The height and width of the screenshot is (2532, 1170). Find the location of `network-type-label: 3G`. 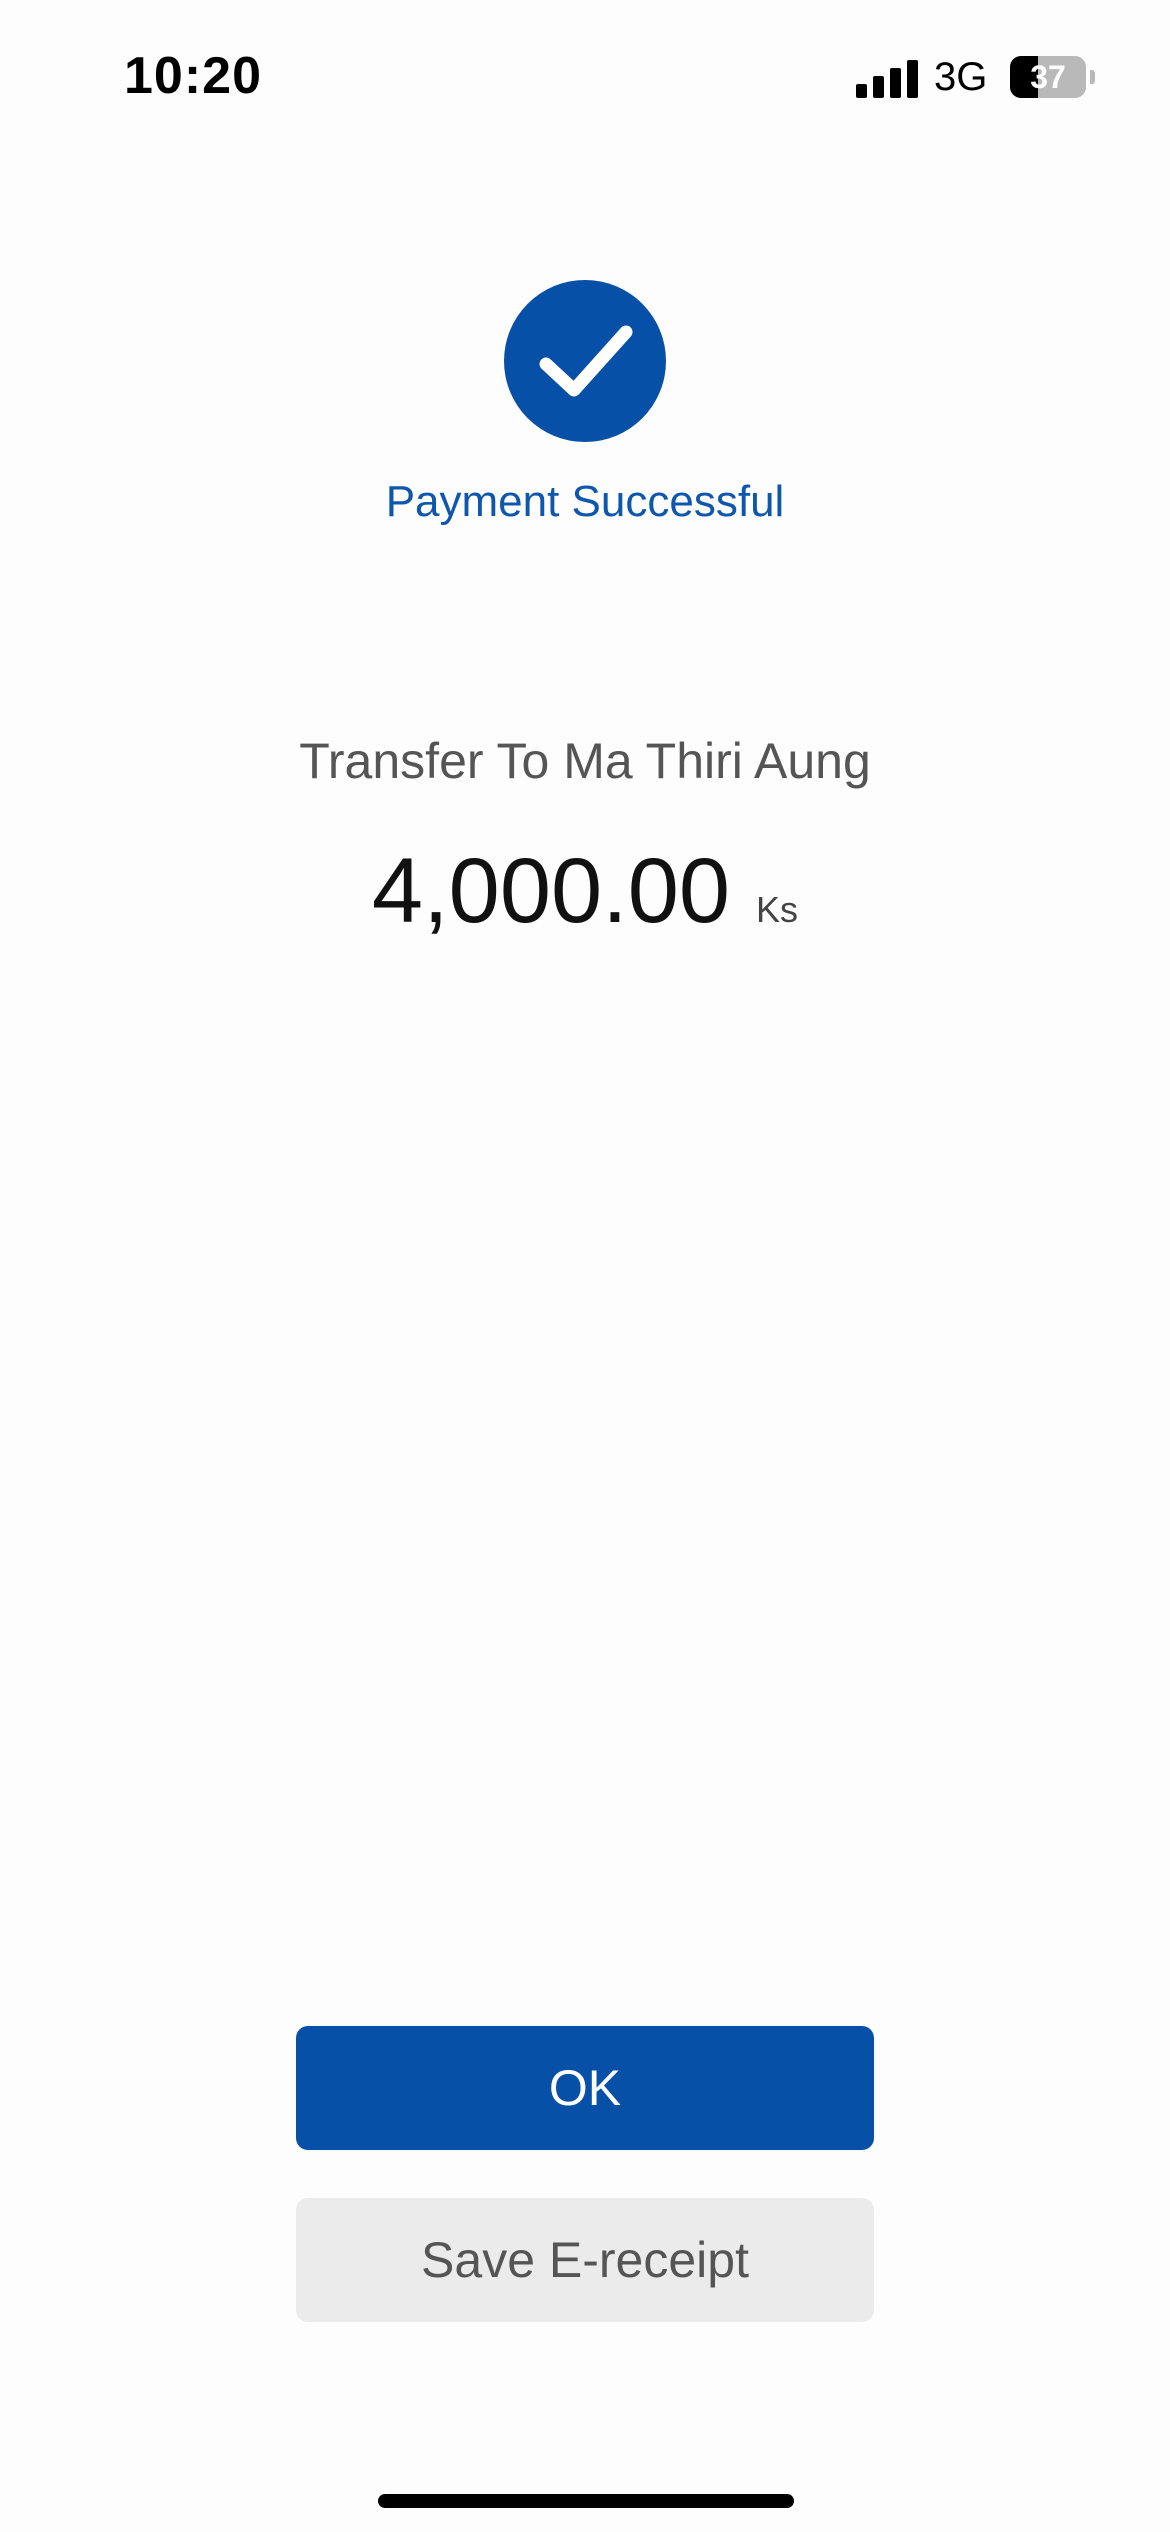

network-type-label: 3G is located at coordinates (961, 77).